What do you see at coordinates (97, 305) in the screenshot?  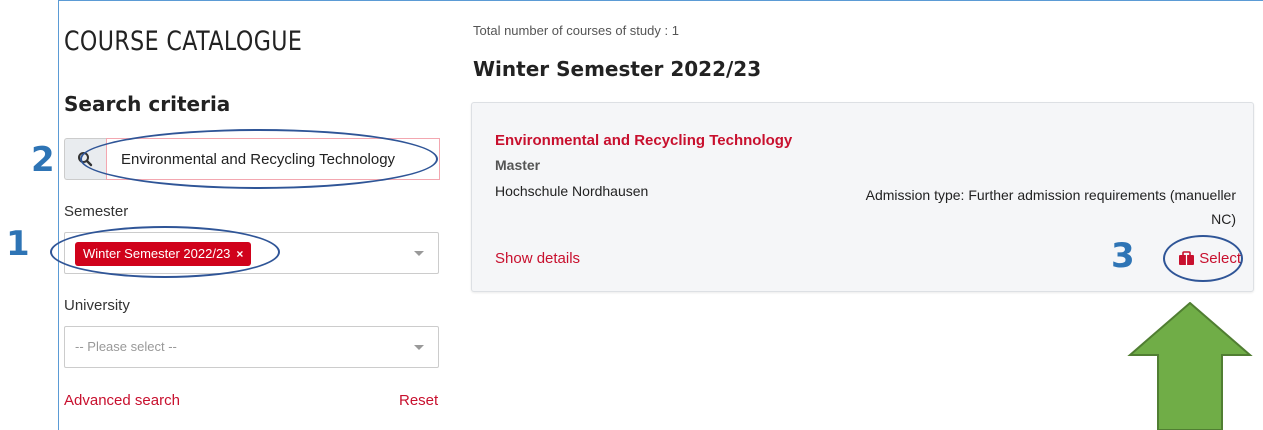 I see `university-label: University` at bounding box center [97, 305].